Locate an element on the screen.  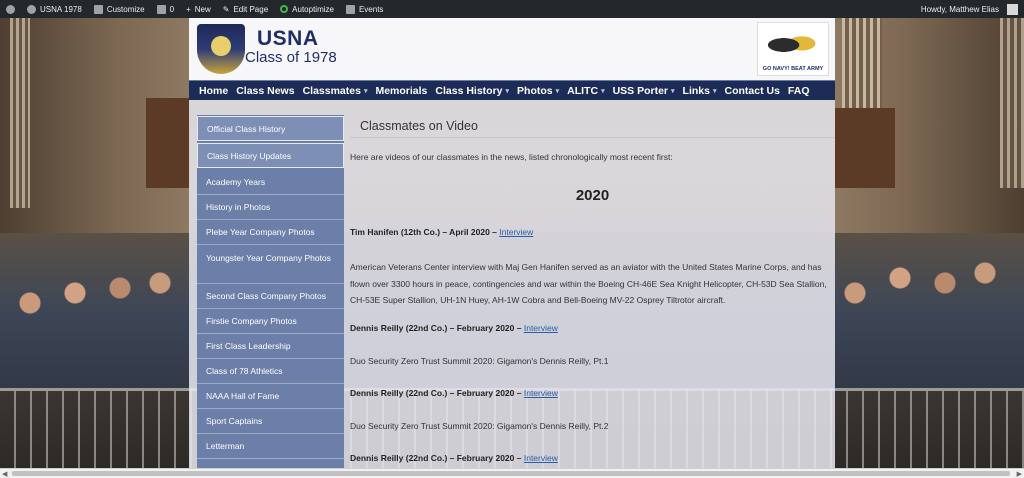
sidebar-item-sport-captains: Sport Captains is located at coordinates (270, 421).